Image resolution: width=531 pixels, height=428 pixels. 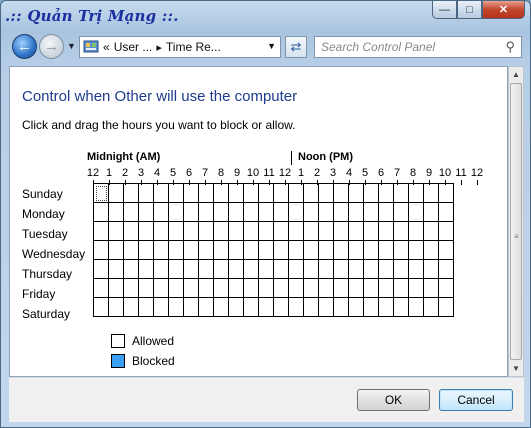 I want to click on scroll-up-icon: ▲, so click(x=516, y=74).